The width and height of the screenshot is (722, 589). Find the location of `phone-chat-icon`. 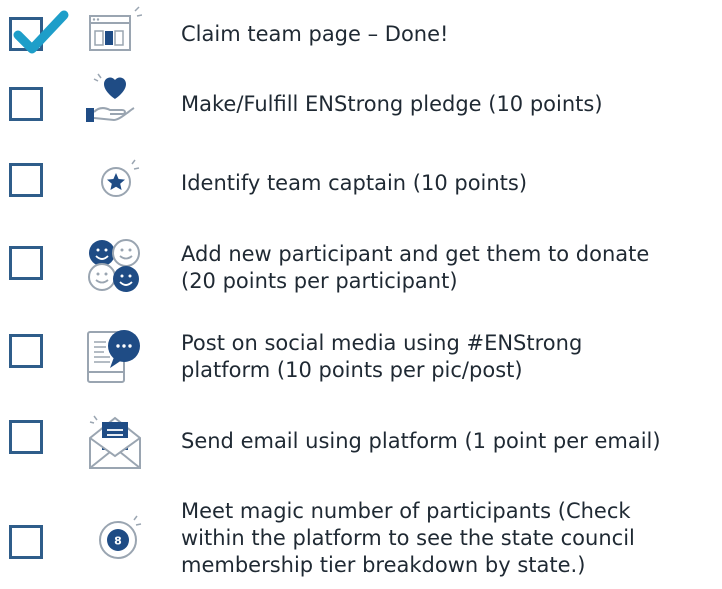

phone-chat-icon is located at coordinates (113, 356).